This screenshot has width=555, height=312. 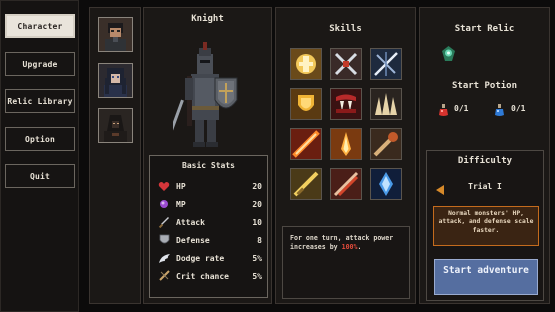 I want to click on skill-fire-blade, so click(x=346, y=144).